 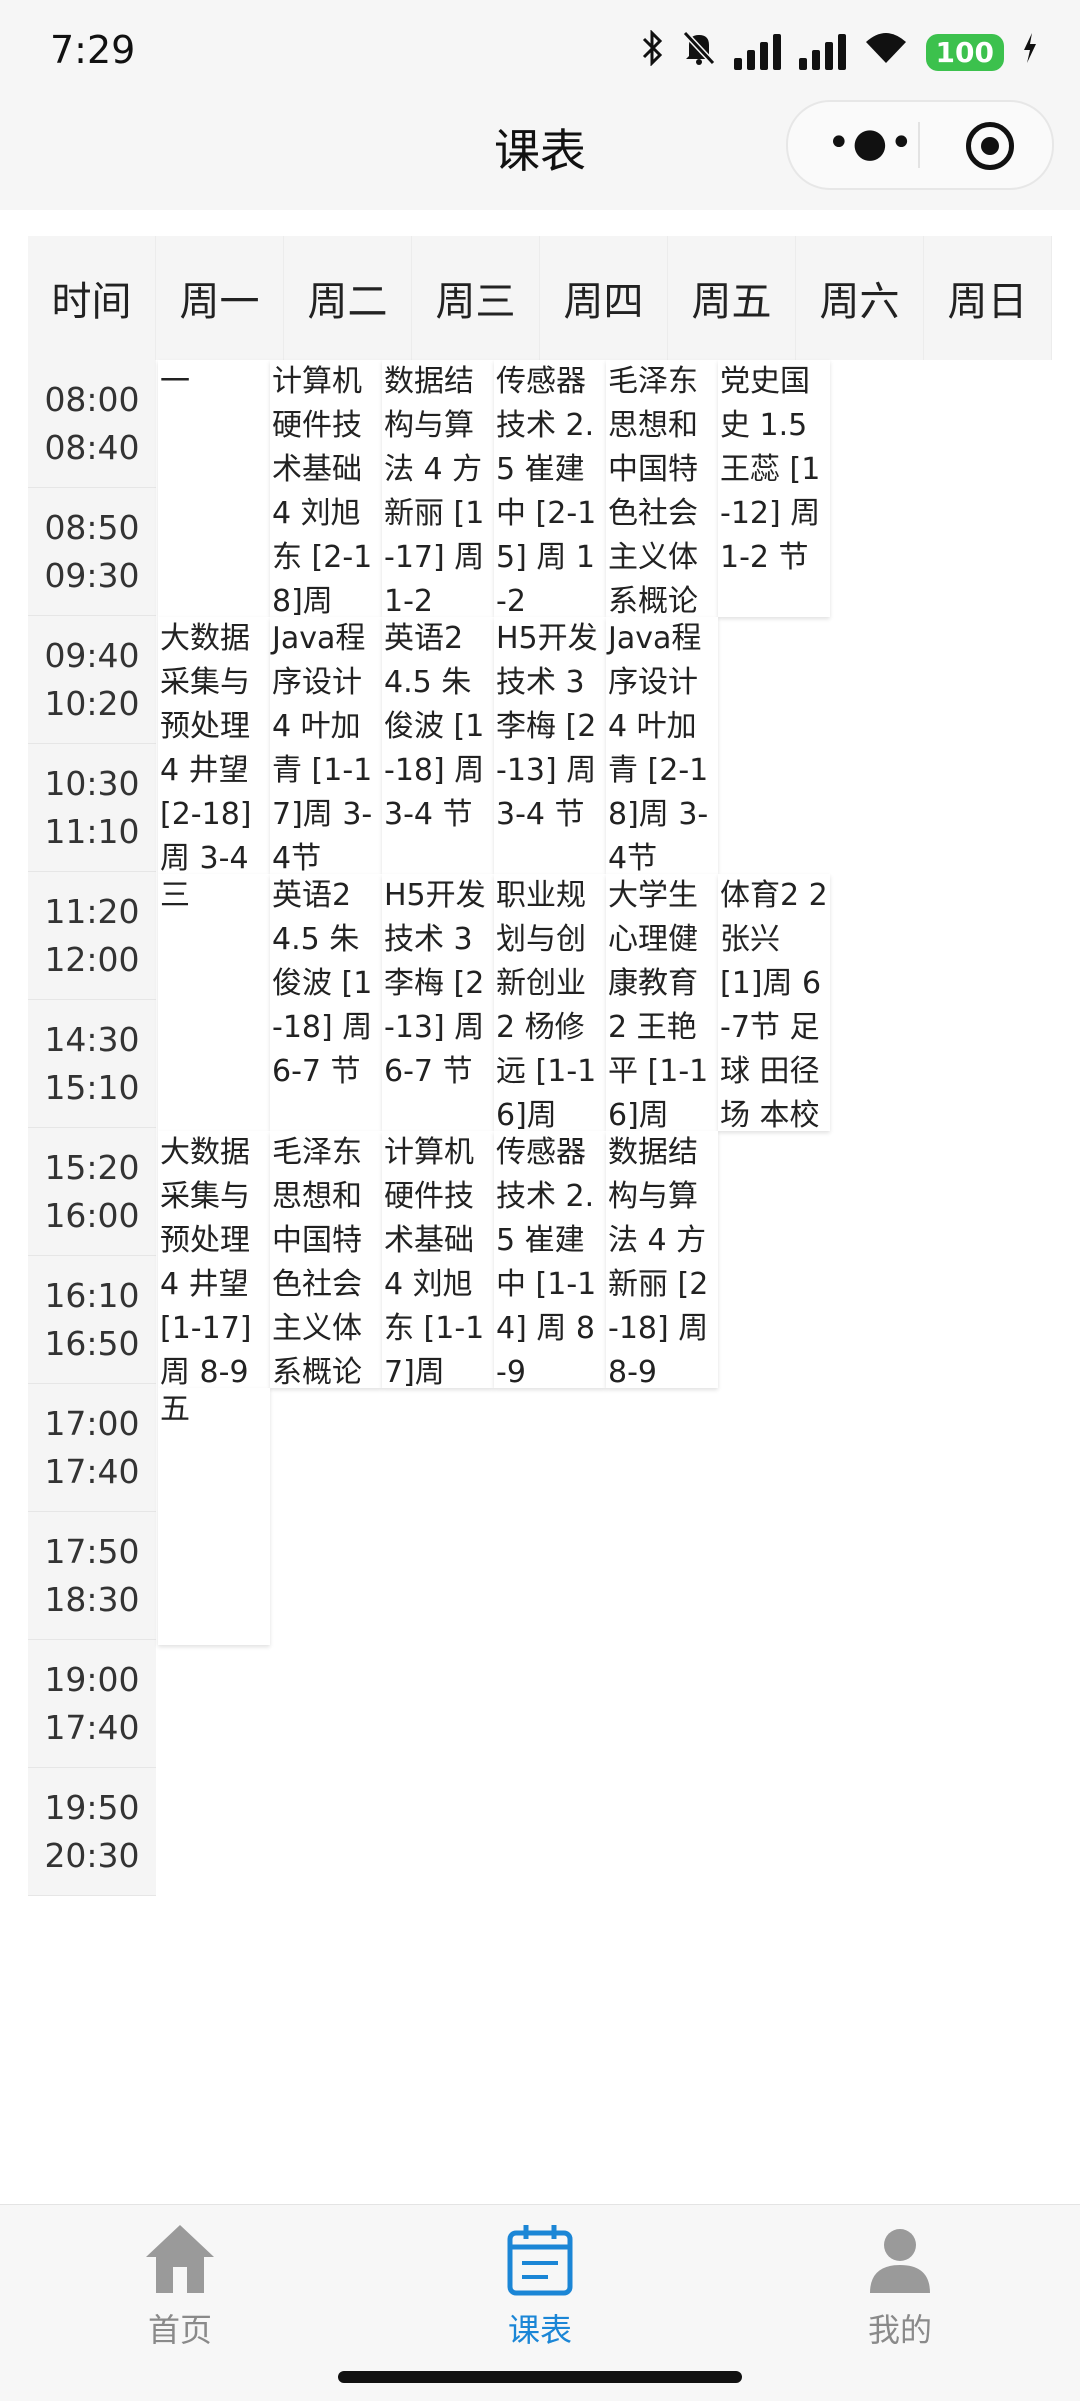 I want to click on tab-home: 首页, so click(x=180, y=2285).